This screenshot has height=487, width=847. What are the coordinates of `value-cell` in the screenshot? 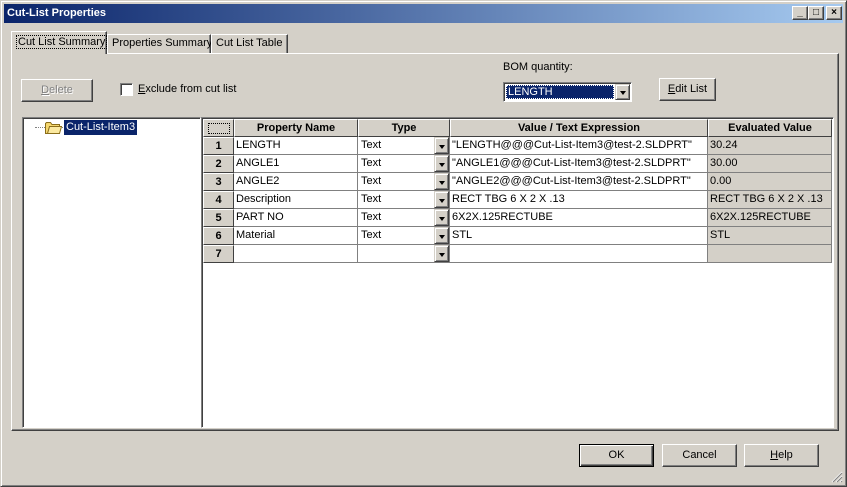 It's located at (579, 254).